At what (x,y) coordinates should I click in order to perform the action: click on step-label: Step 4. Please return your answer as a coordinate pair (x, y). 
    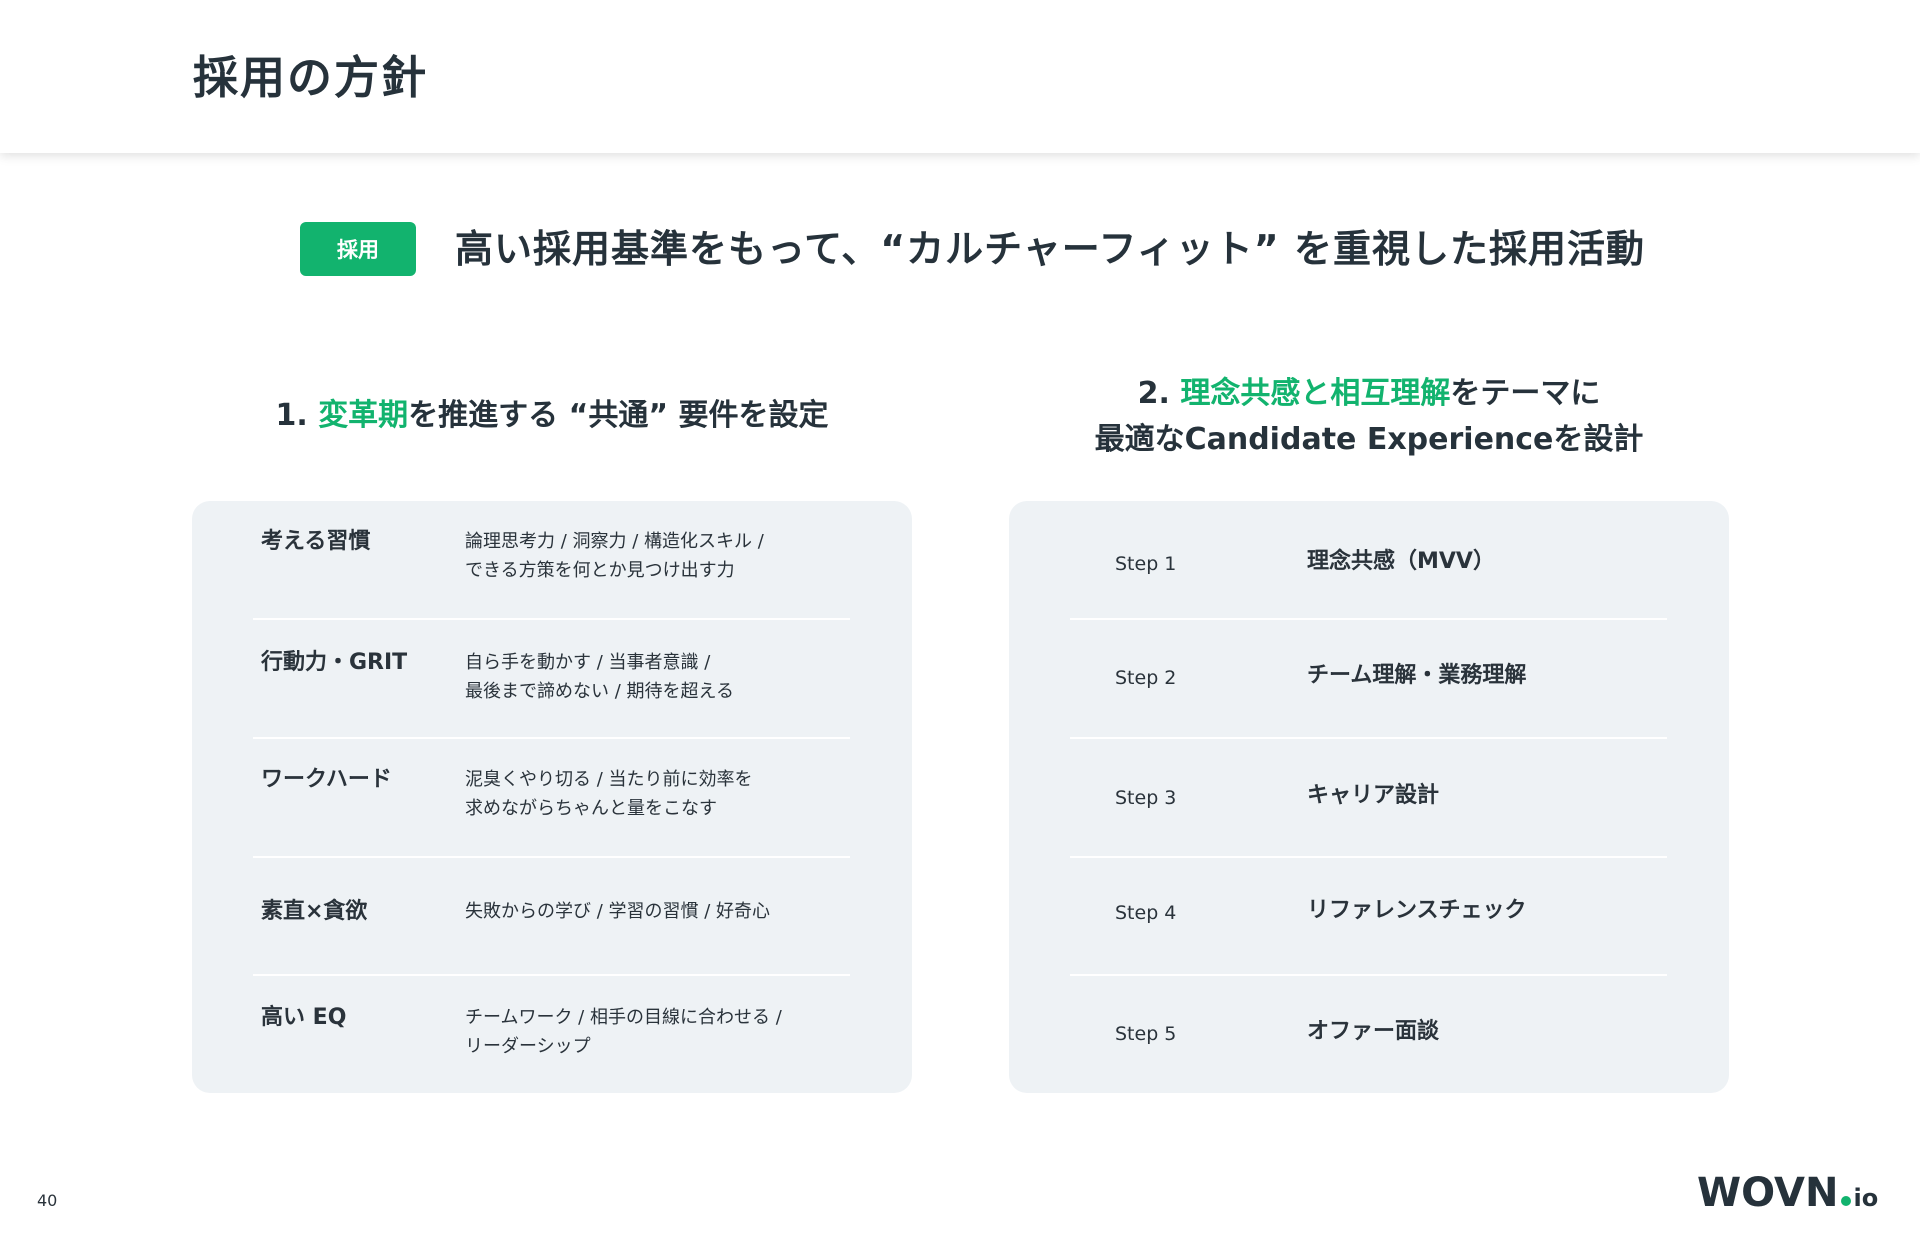
    Looking at the image, I should click on (1146, 913).